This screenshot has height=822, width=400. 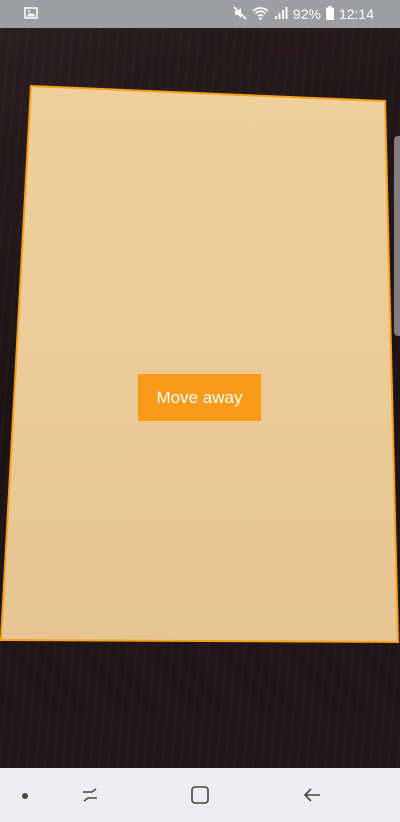 I want to click on gallery-icon, so click(x=31, y=13).